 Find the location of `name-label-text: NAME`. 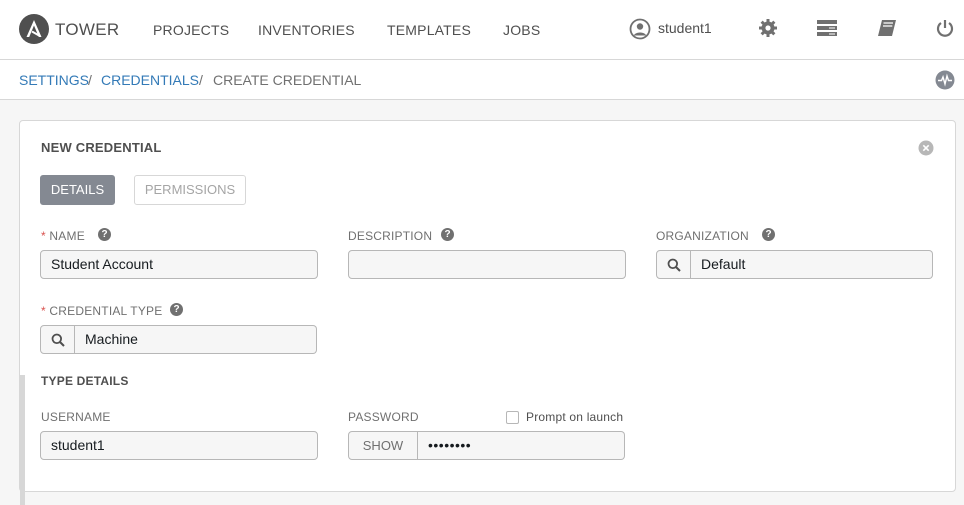

name-label-text: NAME is located at coordinates (67, 236).